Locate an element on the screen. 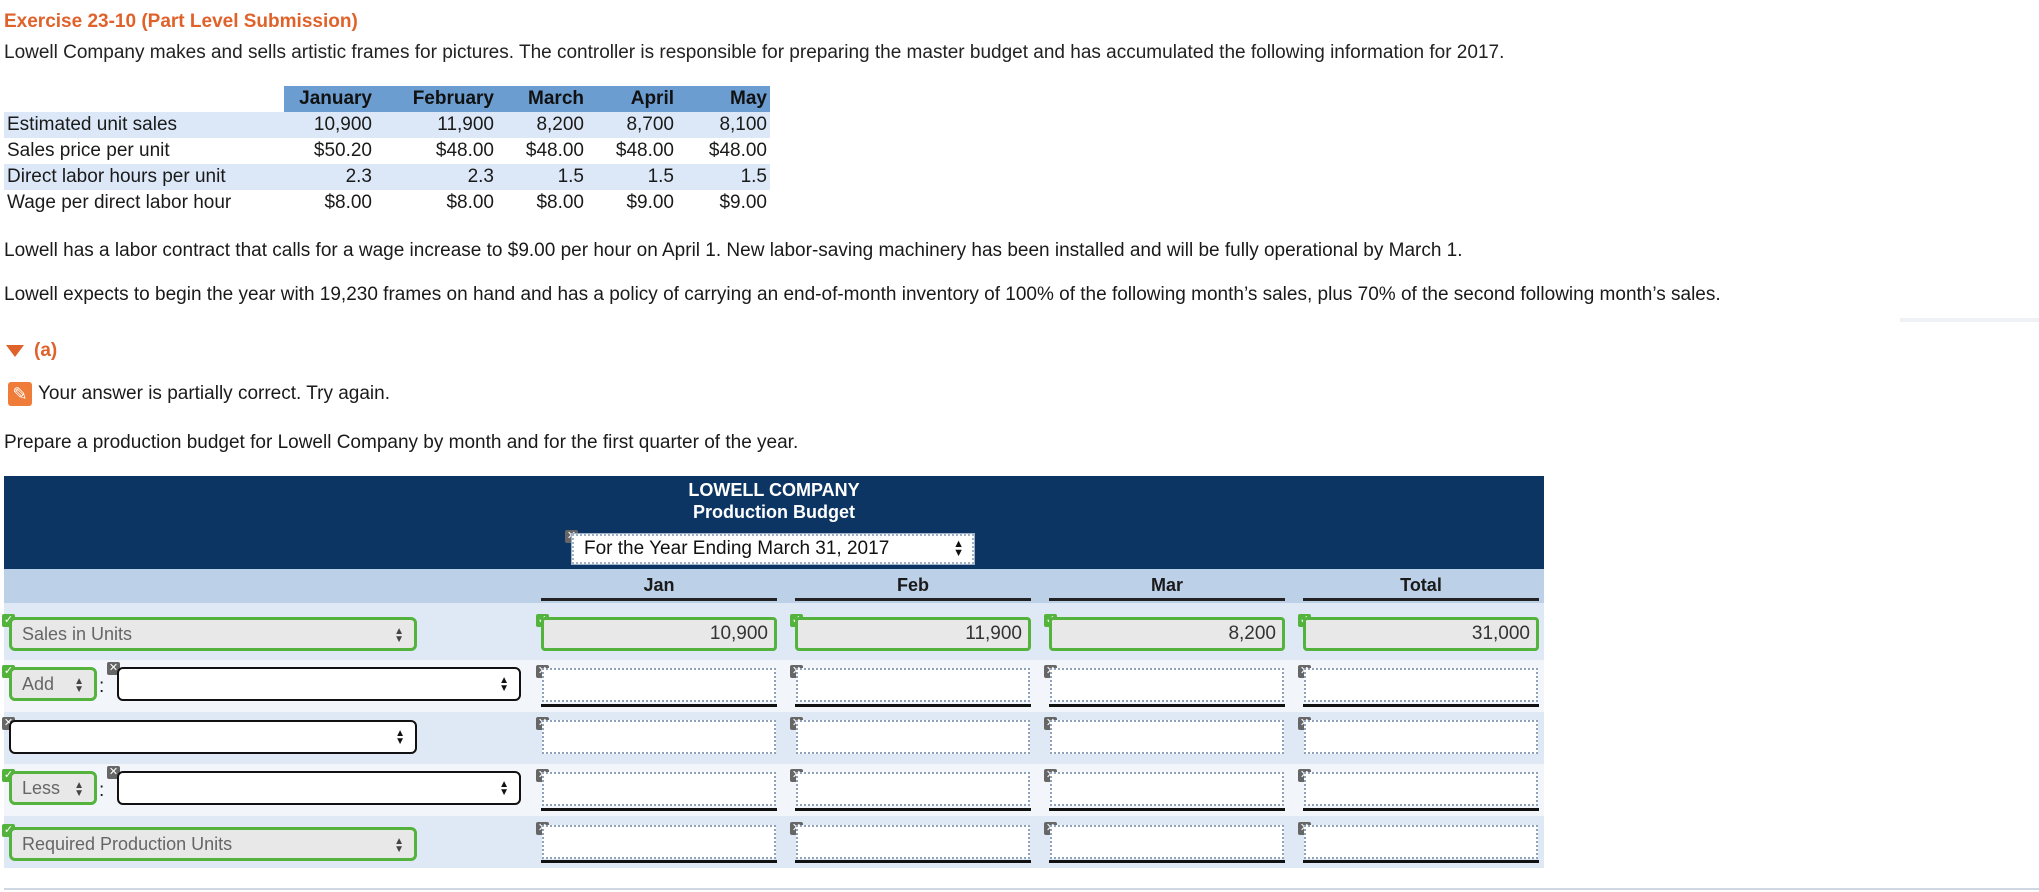 Image resolution: width=2039 pixels, height=892 pixels. row-label-value: Sales in Units is located at coordinates (77, 633).